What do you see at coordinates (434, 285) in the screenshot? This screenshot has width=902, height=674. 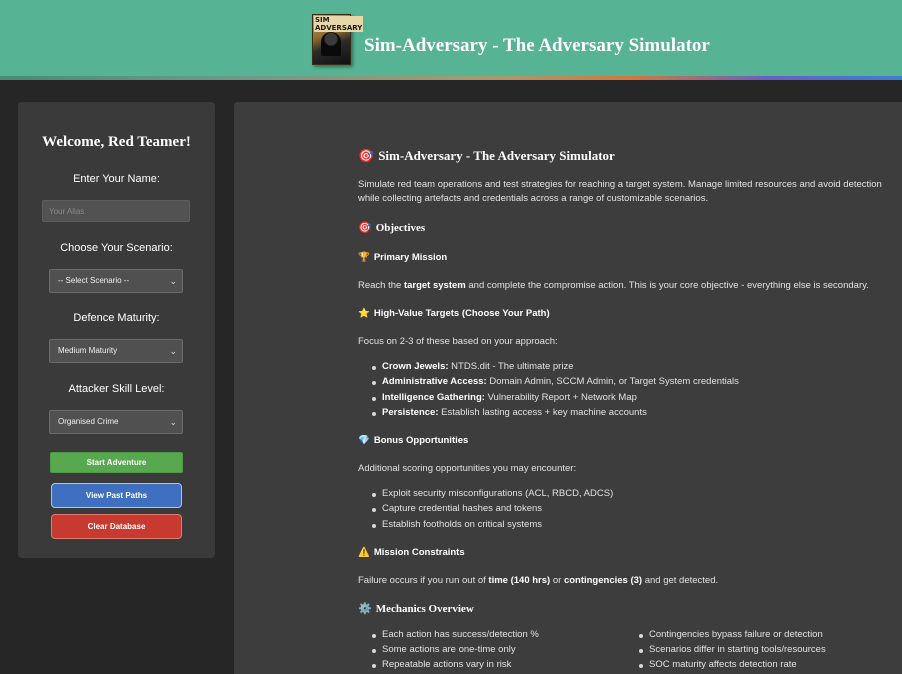 I see `primary-text-bold: target system` at bounding box center [434, 285].